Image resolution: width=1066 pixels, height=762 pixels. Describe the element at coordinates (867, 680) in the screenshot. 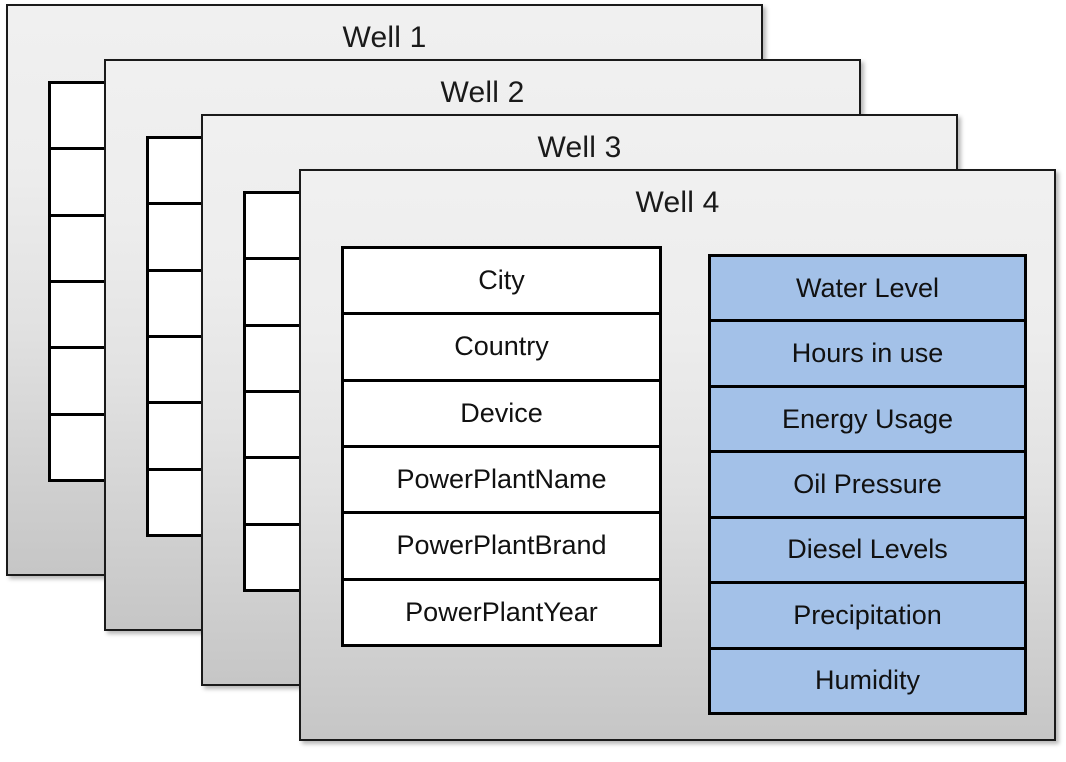

I see `field-row-humidity: Humidity` at that location.